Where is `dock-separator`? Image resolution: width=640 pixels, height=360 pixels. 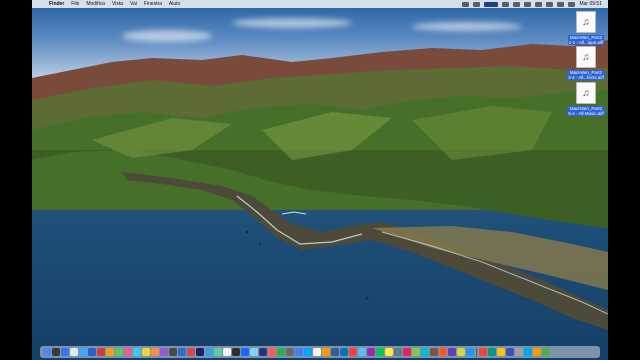 dock-separator is located at coordinates (476, 352).